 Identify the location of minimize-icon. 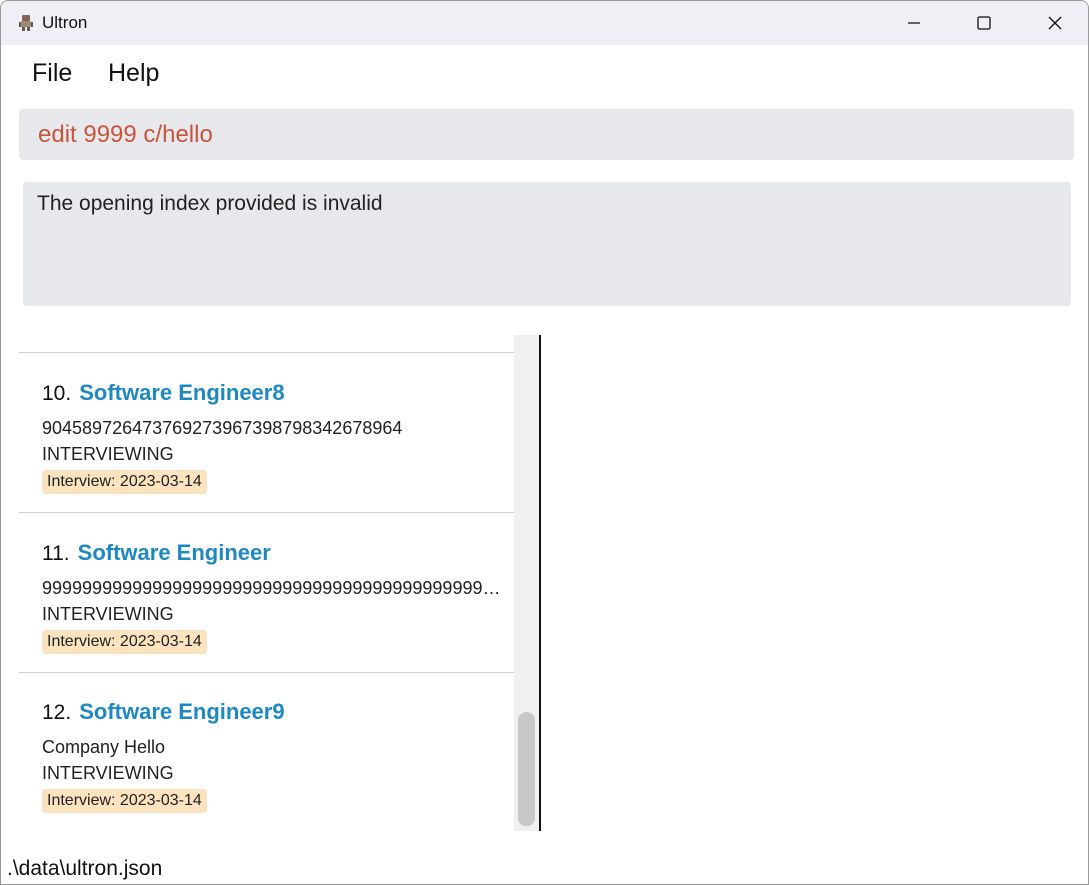
(914, 23).